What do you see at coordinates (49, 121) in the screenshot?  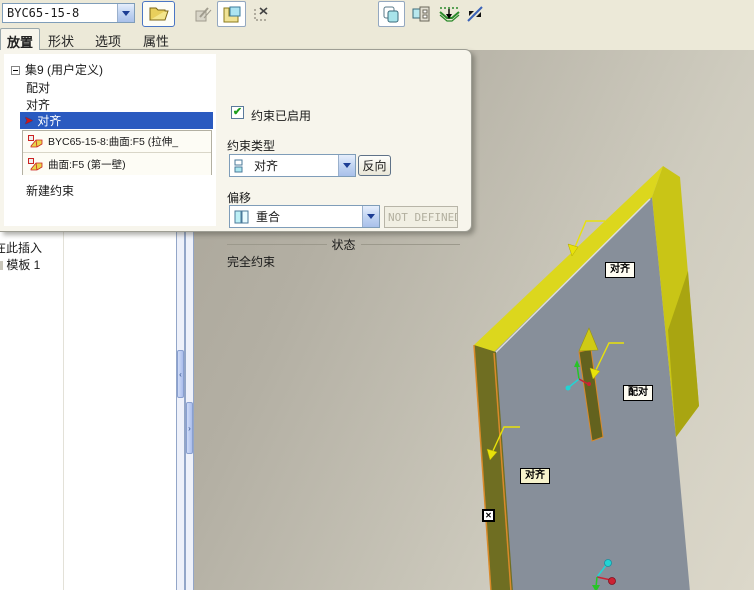 I see `selected-constraint-label: 对齐` at bounding box center [49, 121].